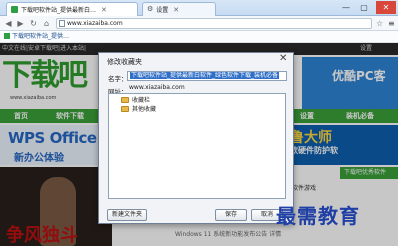 This screenshot has height=246, width=398. What do you see at coordinates (33, 23) in the screenshot?
I see `refresh-button: ↻` at bounding box center [33, 23].